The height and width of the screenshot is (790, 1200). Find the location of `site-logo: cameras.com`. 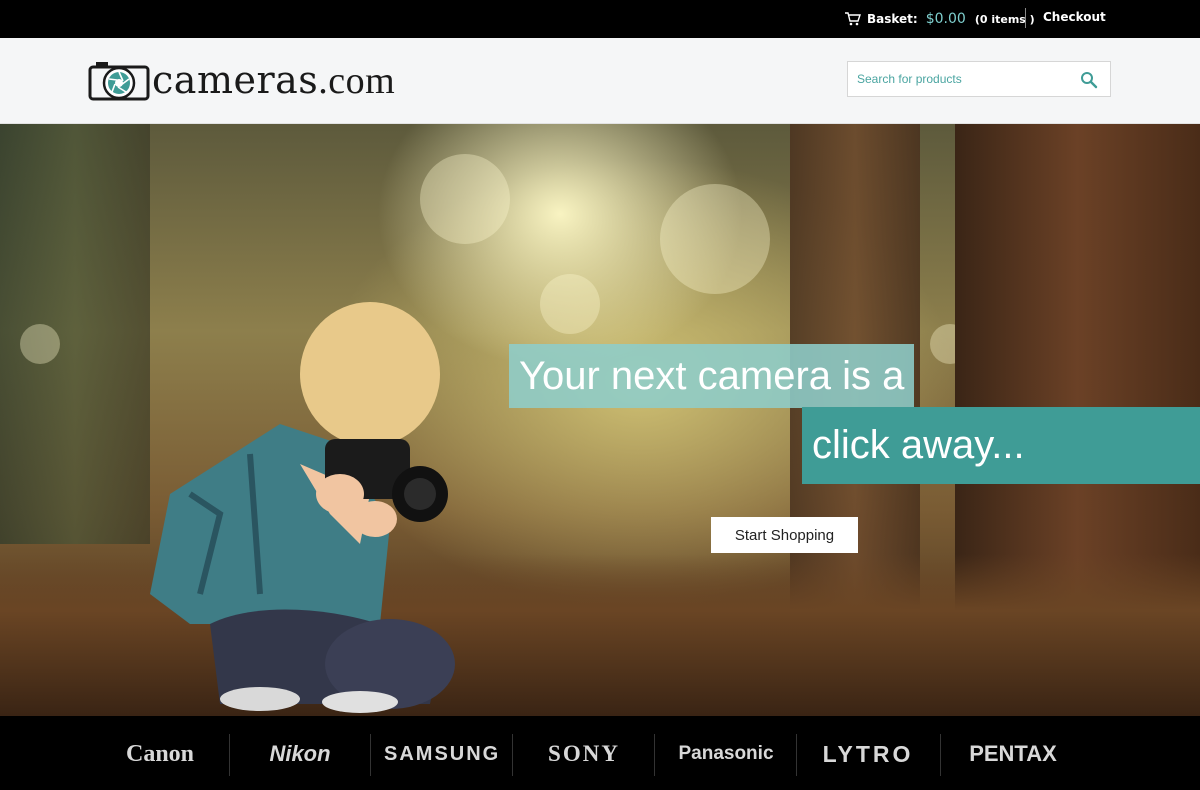

site-logo: cameras.com is located at coordinates (241, 80).